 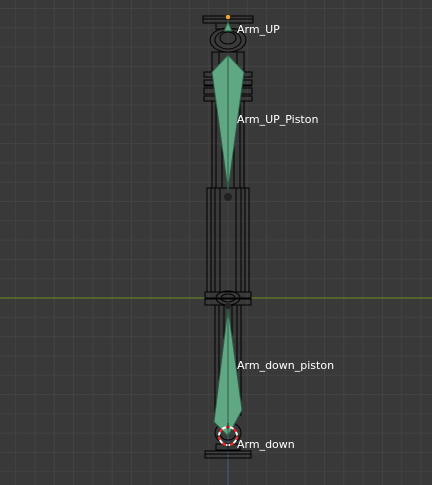 What do you see at coordinates (277, 119) in the screenshot?
I see `bone-label-arm-up-piston: Arm_UP_Piston` at bounding box center [277, 119].